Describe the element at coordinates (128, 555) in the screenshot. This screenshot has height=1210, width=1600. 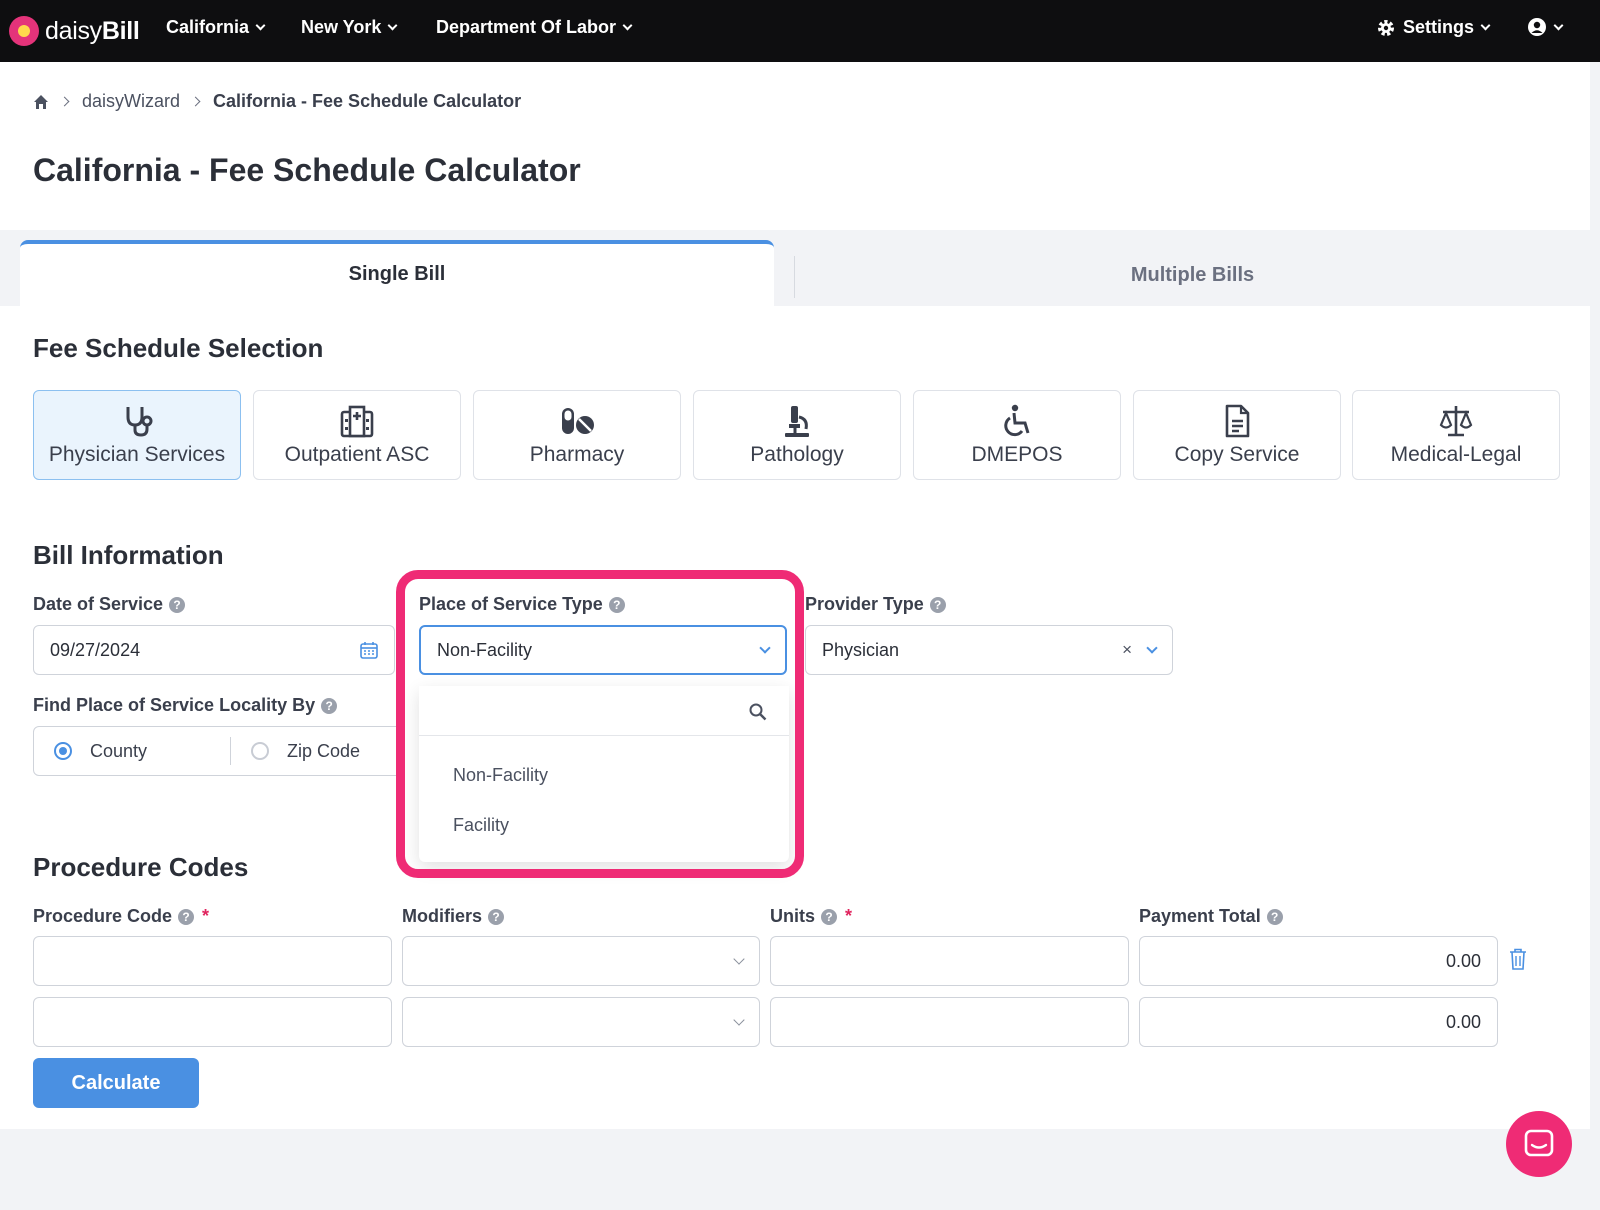
I see `bill-information-title: Bill Information` at that location.